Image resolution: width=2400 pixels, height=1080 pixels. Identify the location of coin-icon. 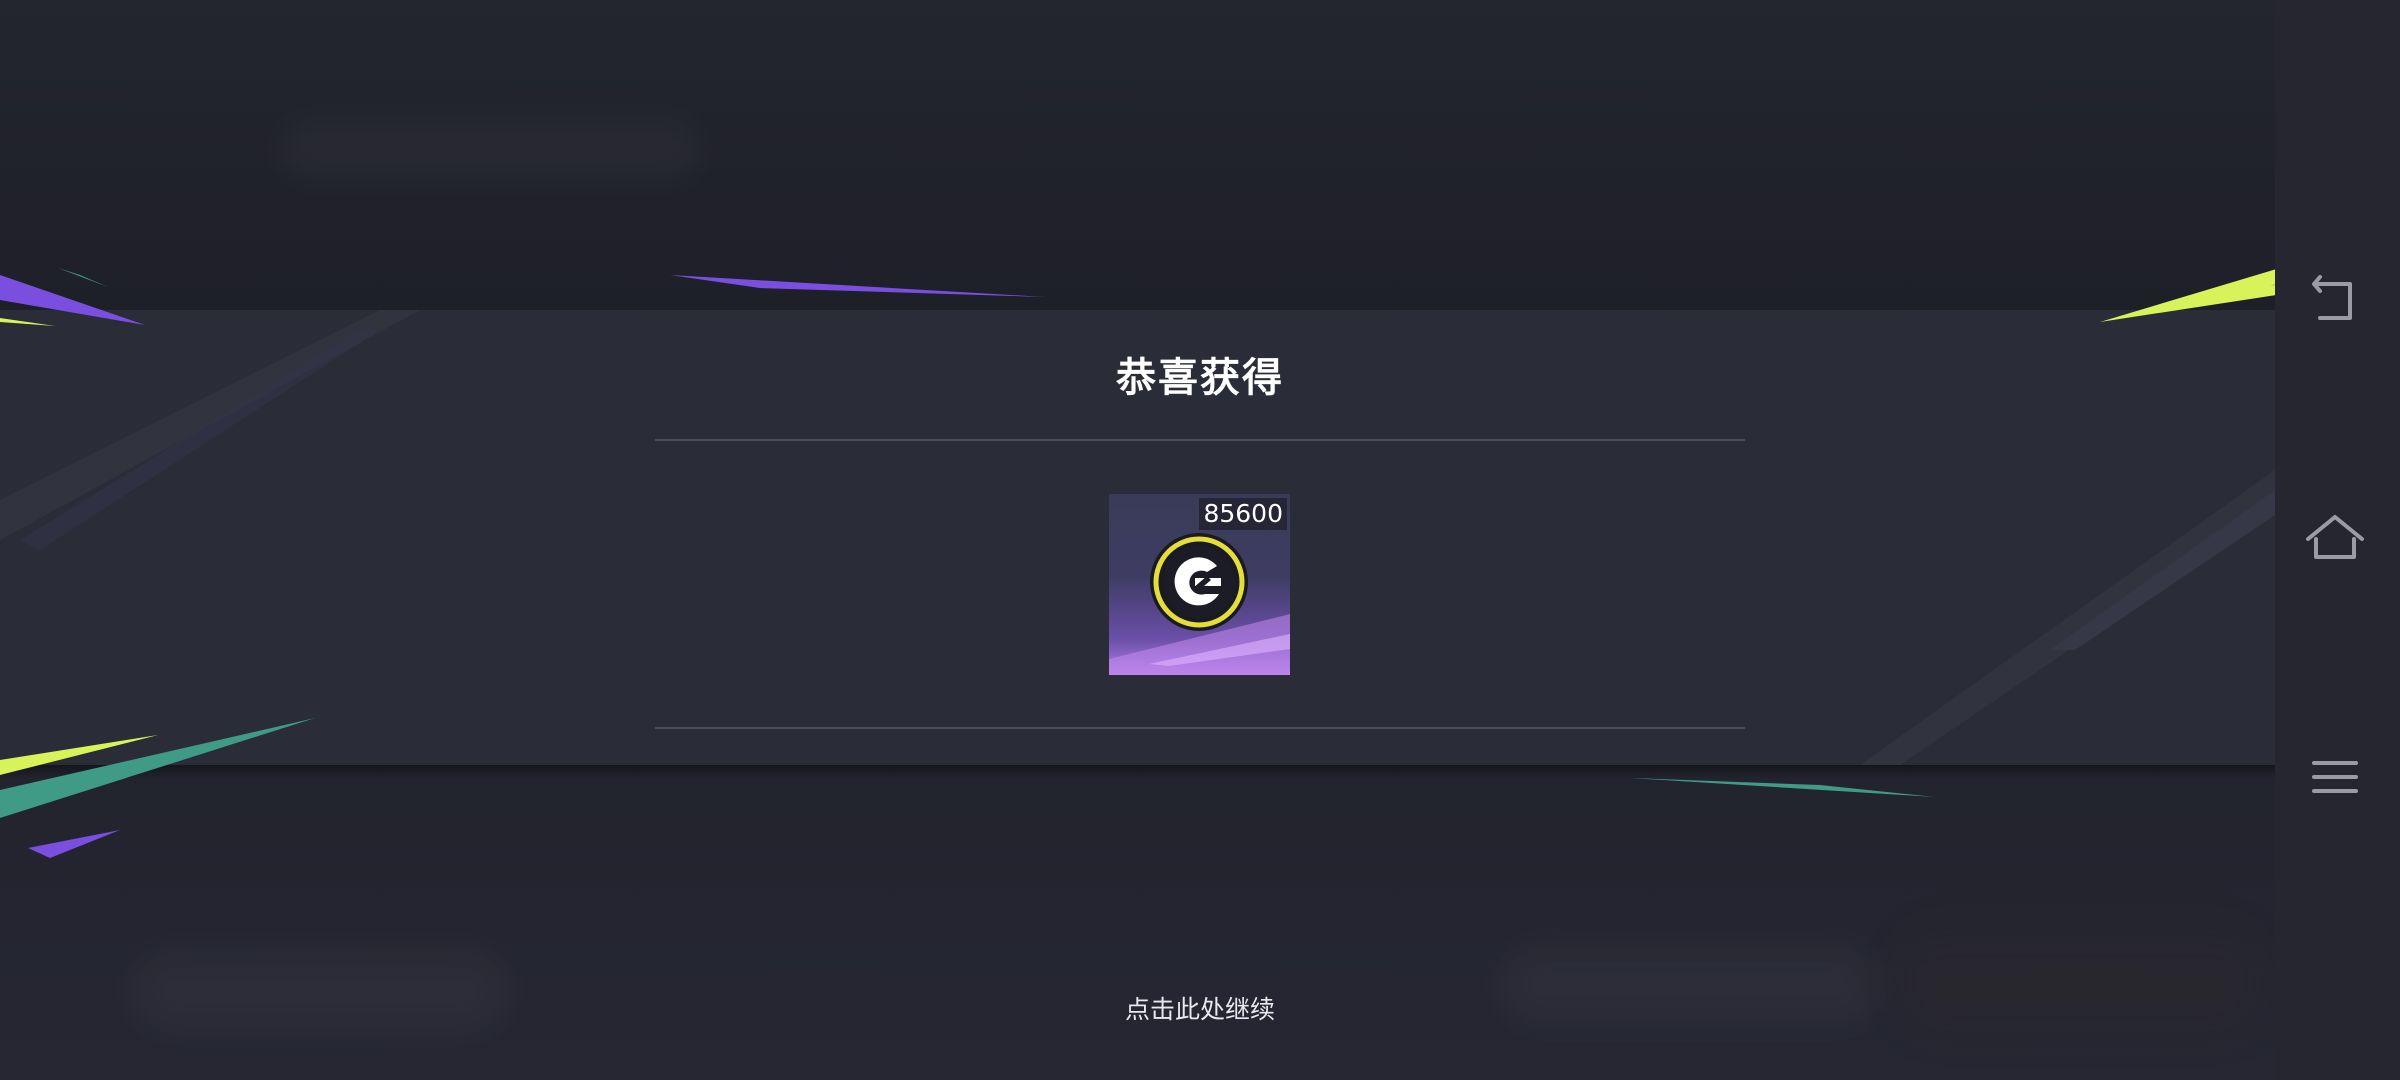
(1199, 582).